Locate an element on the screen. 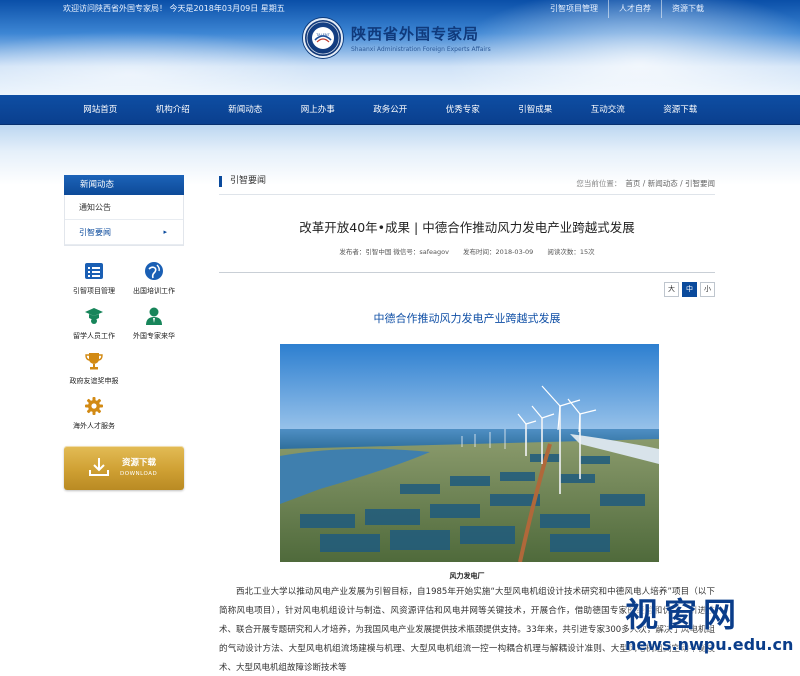 This screenshot has height=676, width=800. article-title: 改革开放40年•成果 | 中德合作推动风力发电产业跨越式发展 is located at coordinates (467, 227).